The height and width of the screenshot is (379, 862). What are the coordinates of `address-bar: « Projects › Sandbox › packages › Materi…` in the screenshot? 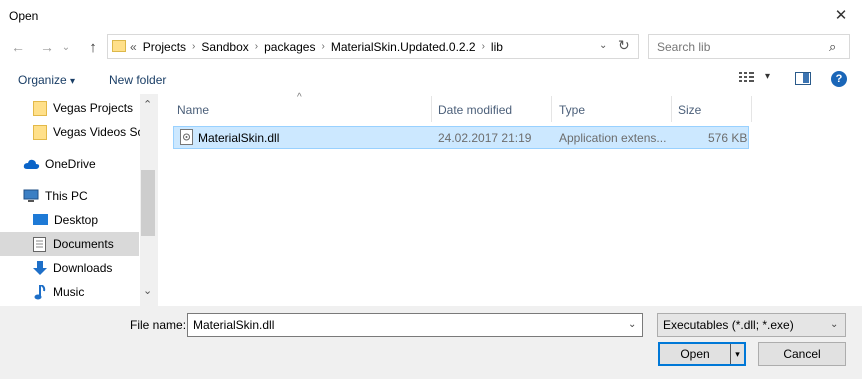 It's located at (373, 46).